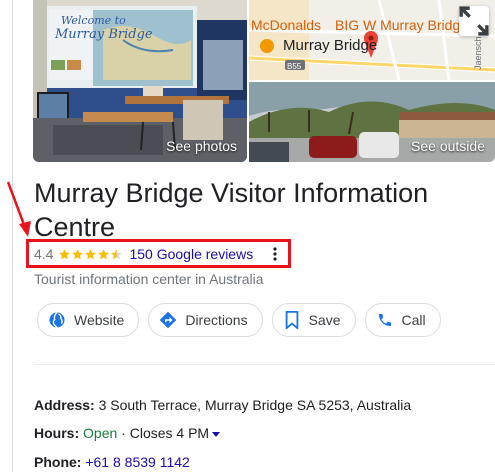 The width and height of the screenshot is (495, 472). I want to click on sign-text-2: Murray Bridge, so click(103, 34).